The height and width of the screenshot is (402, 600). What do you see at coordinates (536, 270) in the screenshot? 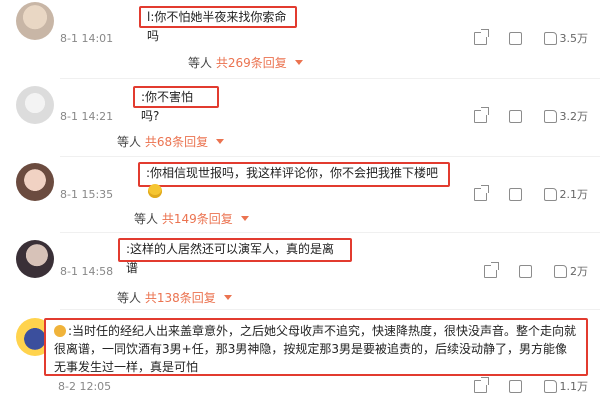
I see `comment-actions: 2万` at bounding box center [536, 270].